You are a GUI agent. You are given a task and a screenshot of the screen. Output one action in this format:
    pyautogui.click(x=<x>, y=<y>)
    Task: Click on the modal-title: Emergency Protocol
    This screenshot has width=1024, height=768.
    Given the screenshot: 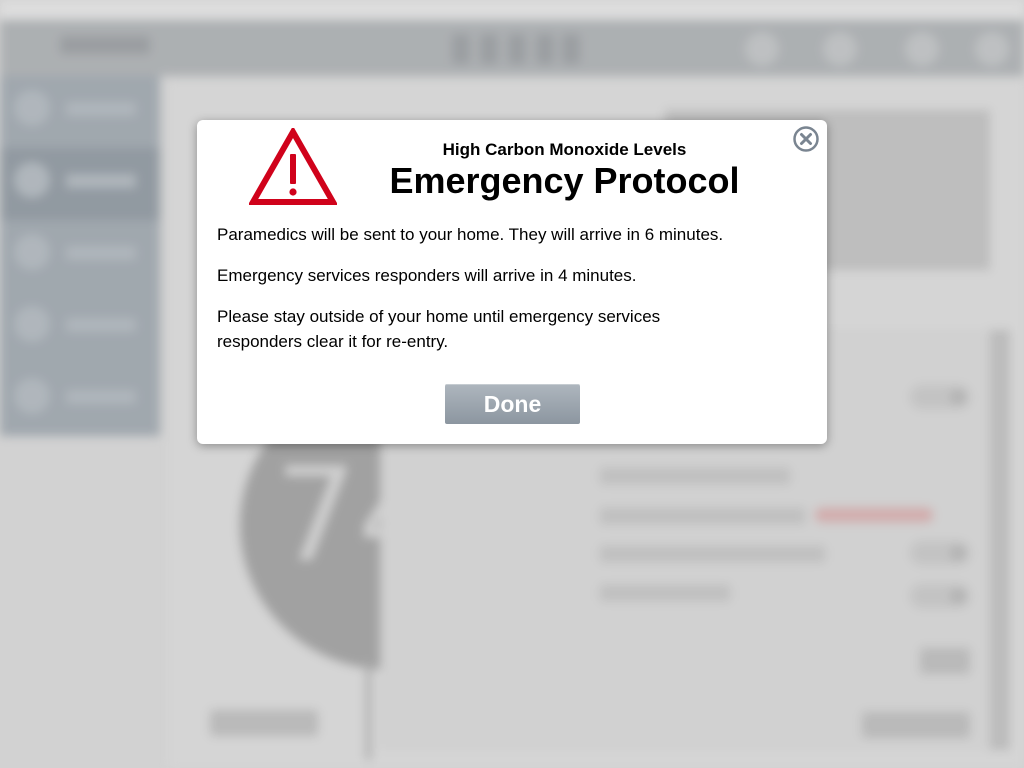 What is the action you would take?
    pyautogui.click(x=564, y=180)
    